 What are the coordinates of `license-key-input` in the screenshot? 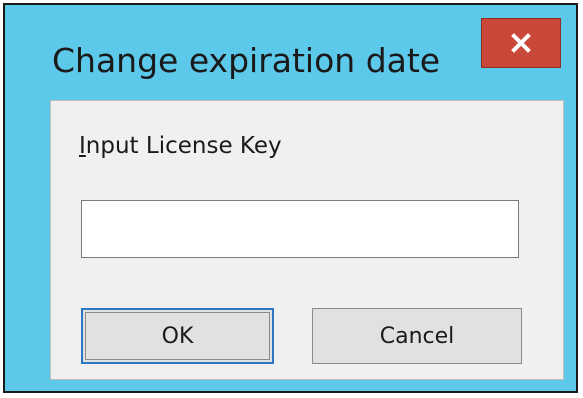 It's located at (300, 229).